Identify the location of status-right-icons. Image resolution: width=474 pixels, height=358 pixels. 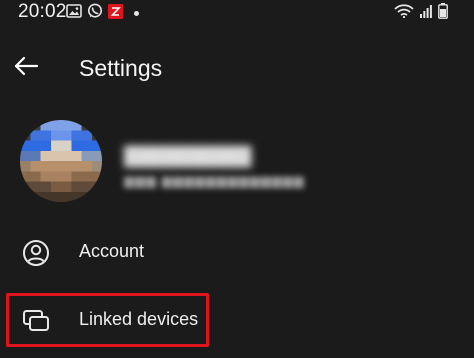
(421, 13).